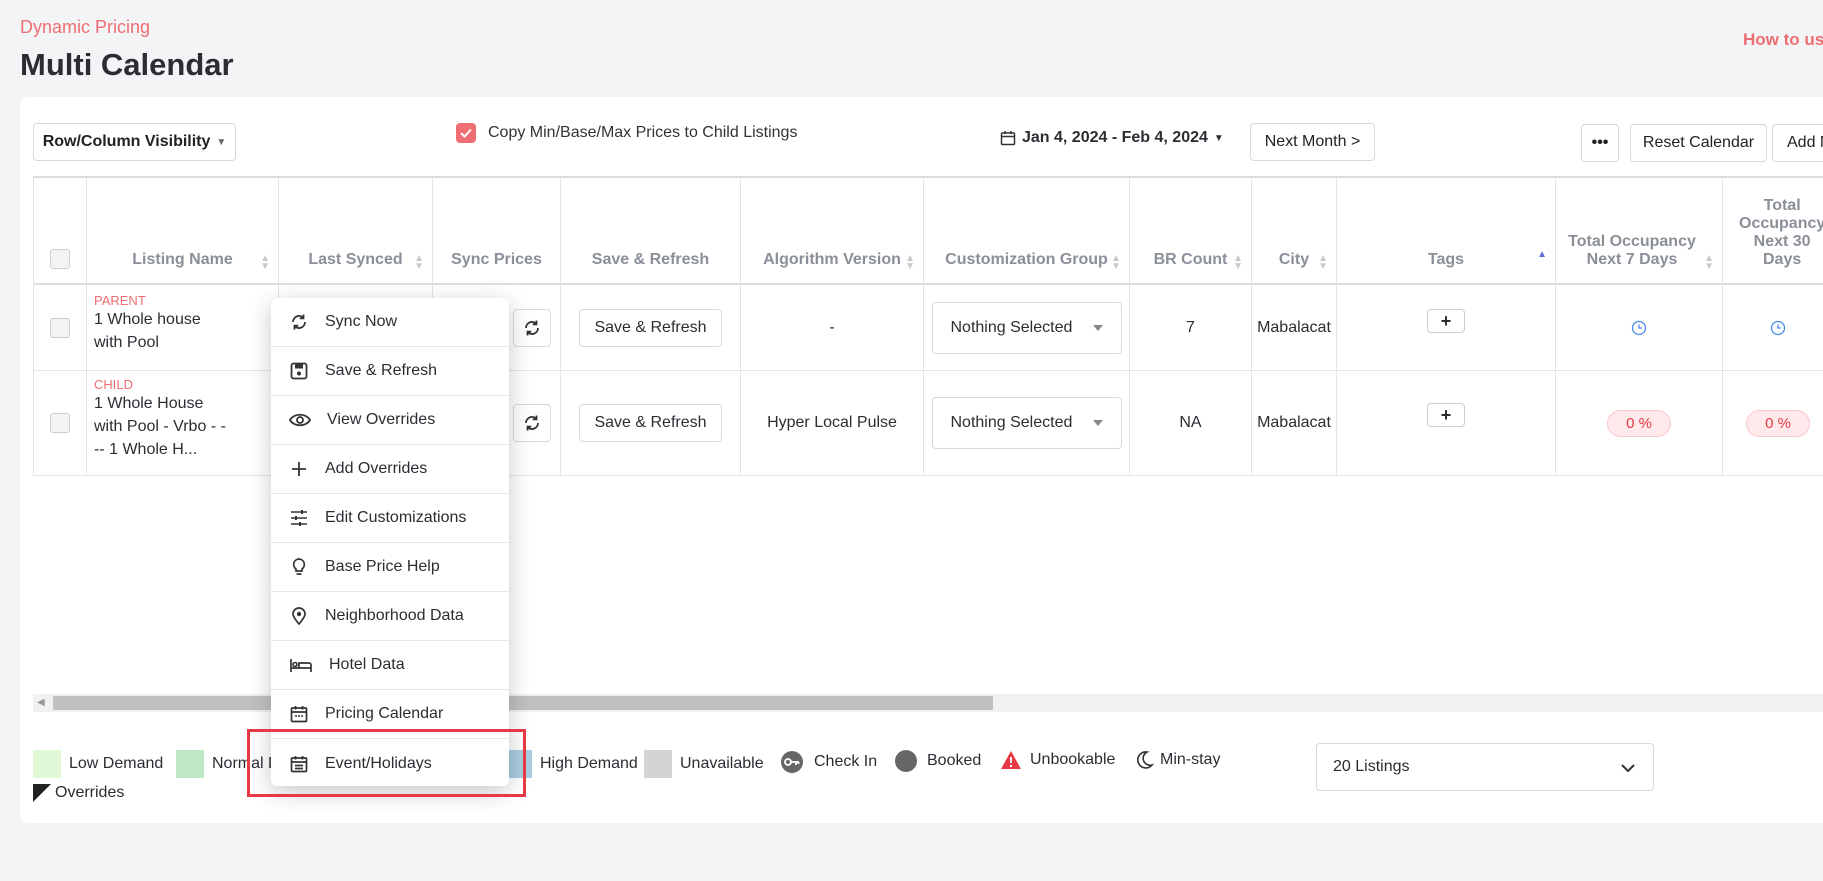 The image size is (1823, 881). Describe the element at coordinates (523, 703) in the screenshot. I see `scrollbar-thumb` at that location.